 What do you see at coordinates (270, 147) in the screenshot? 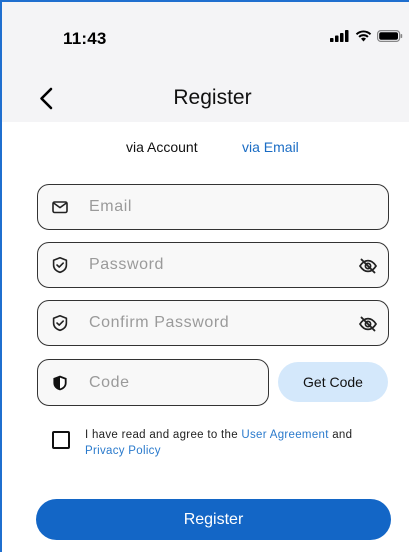
I see `tab-via-email: via Email` at bounding box center [270, 147].